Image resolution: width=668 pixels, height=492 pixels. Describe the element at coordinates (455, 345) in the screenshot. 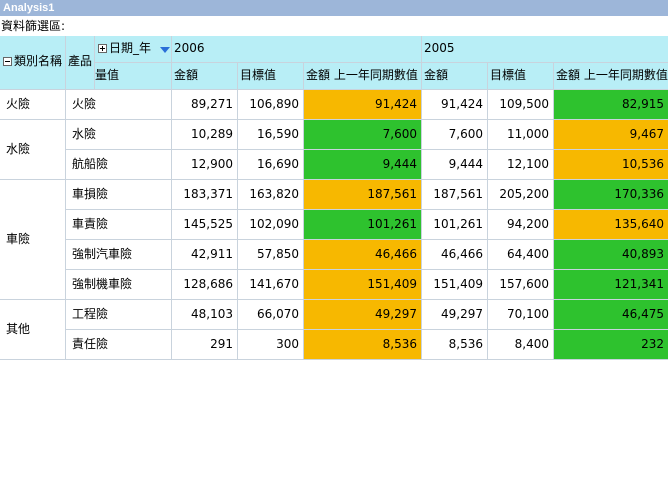

I see `amount-2005-cell: 8,536` at that location.